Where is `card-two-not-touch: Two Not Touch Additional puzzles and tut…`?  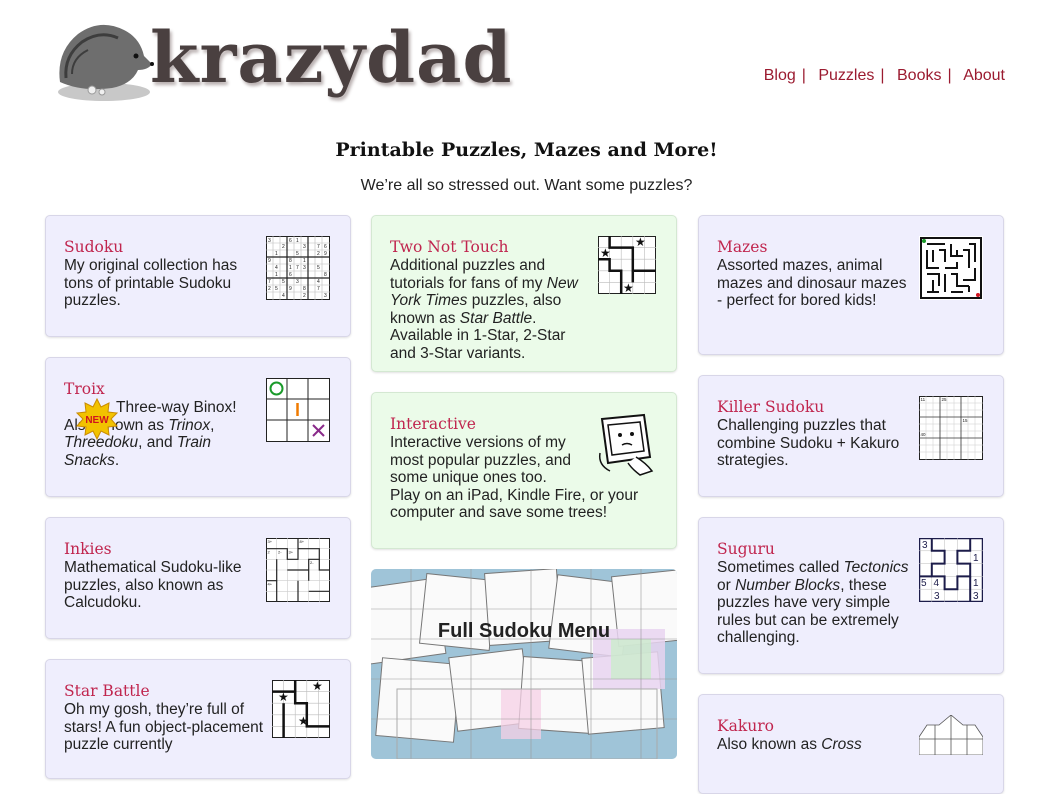
card-two-not-touch: Two Not Touch Additional puzzles and tut… is located at coordinates (524, 293).